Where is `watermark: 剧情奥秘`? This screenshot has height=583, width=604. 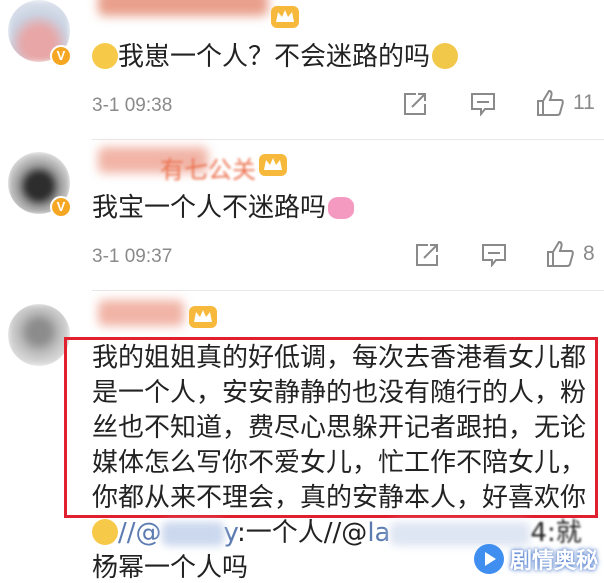 watermark: 剧情奥秘 is located at coordinates (535, 559).